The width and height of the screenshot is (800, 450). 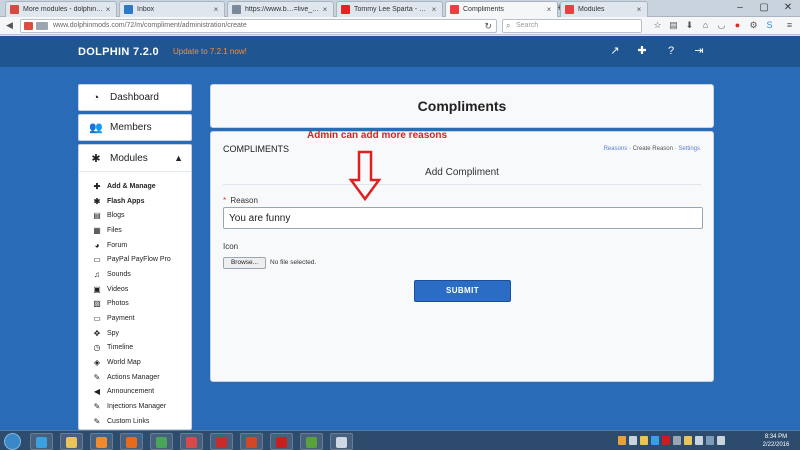 What do you see at coordinates (113, 333) in the screenshot?
I see `sidebar-subitem-label: Spy` at bounding box center [113, 333].